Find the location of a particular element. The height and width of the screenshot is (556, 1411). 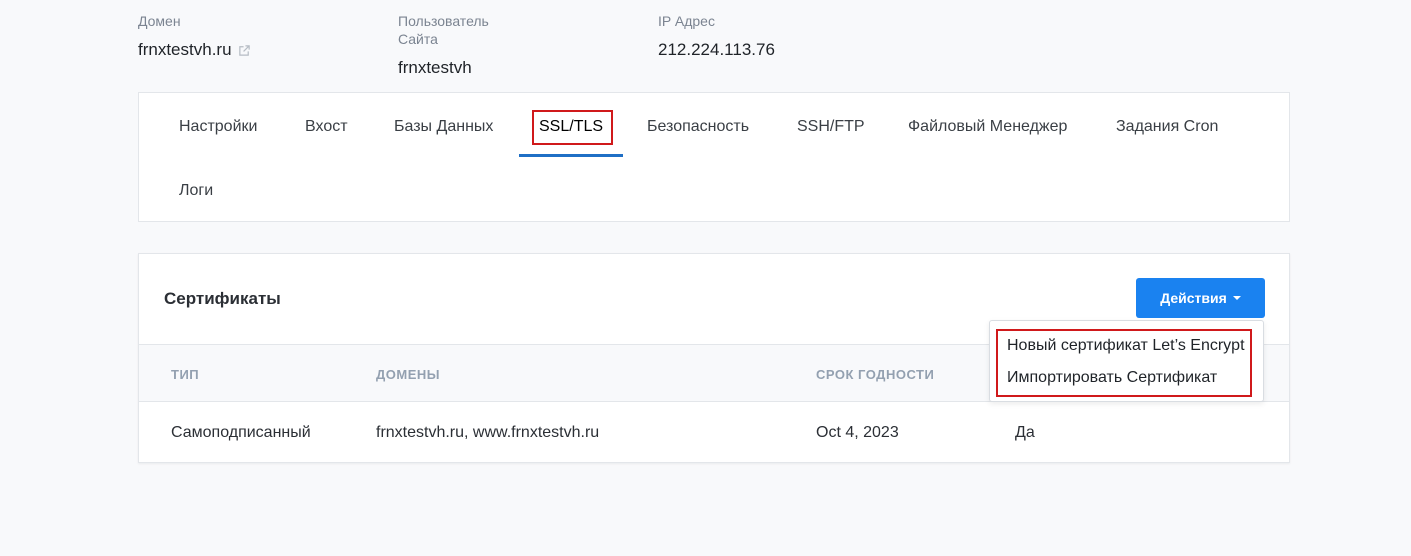

tab-file-manager: Файловый Менеджер is located at coordinates (987, 127).